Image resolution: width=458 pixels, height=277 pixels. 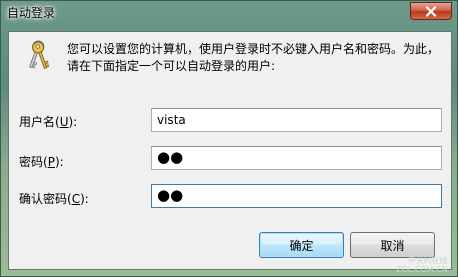 I want to click on ok-button: 确定, so click(x=301, y=245).